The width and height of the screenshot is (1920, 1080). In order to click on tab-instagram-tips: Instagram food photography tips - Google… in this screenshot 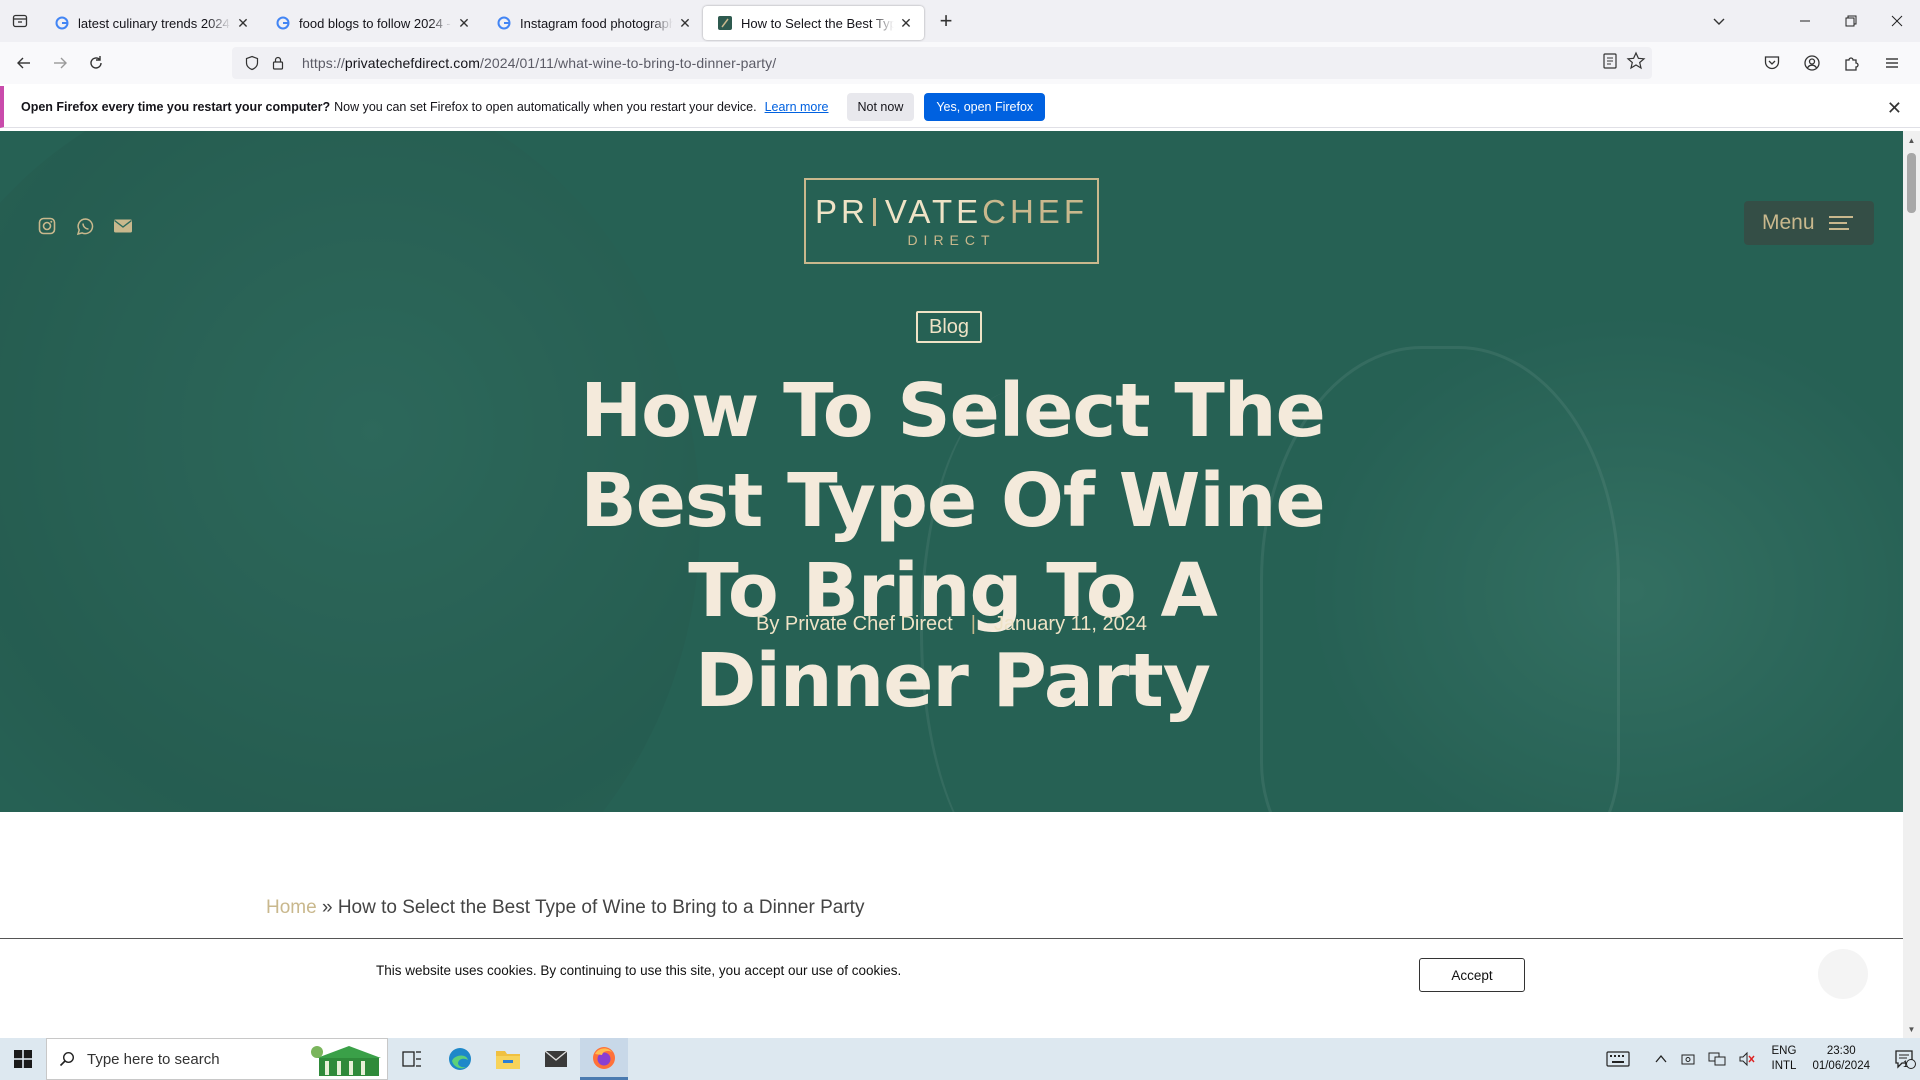, I will do `click(592, 23)`.